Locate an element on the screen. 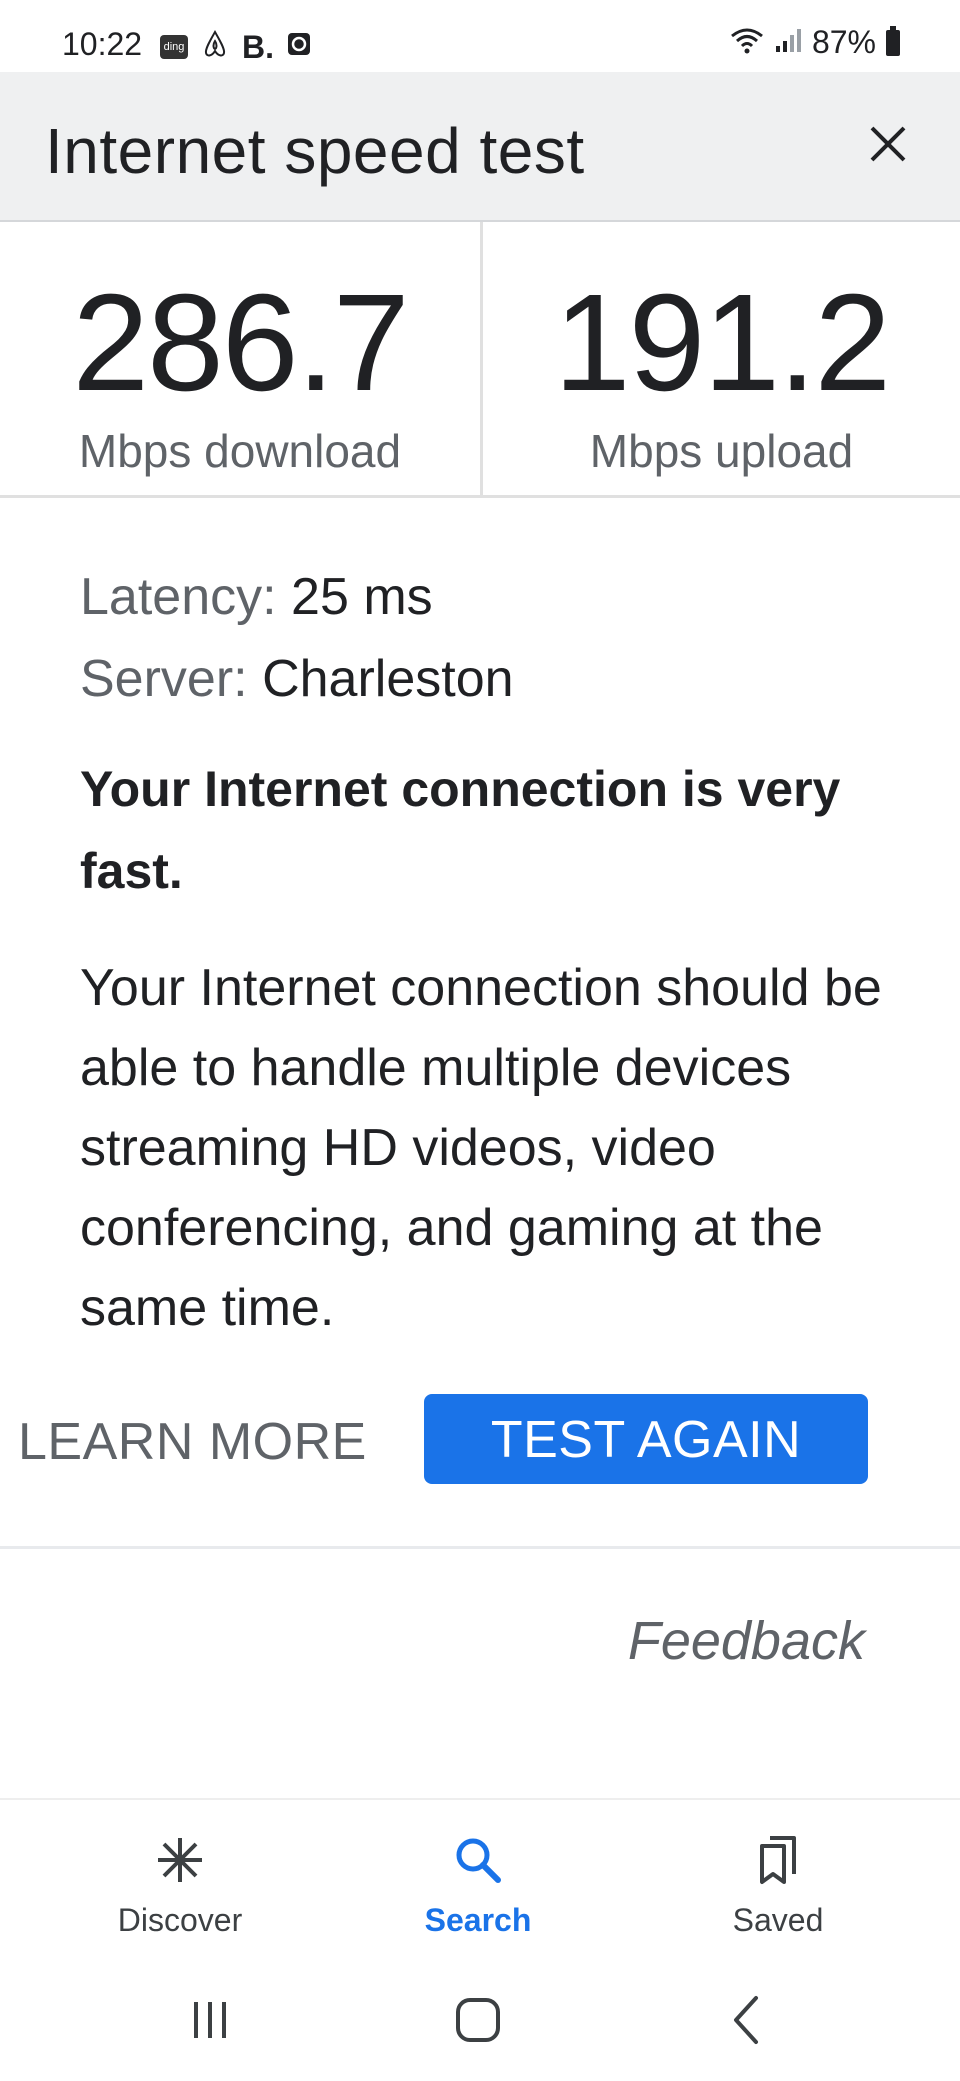 This screenshot has height=2081, width=960. close-button is located at coordinates (888, 144).